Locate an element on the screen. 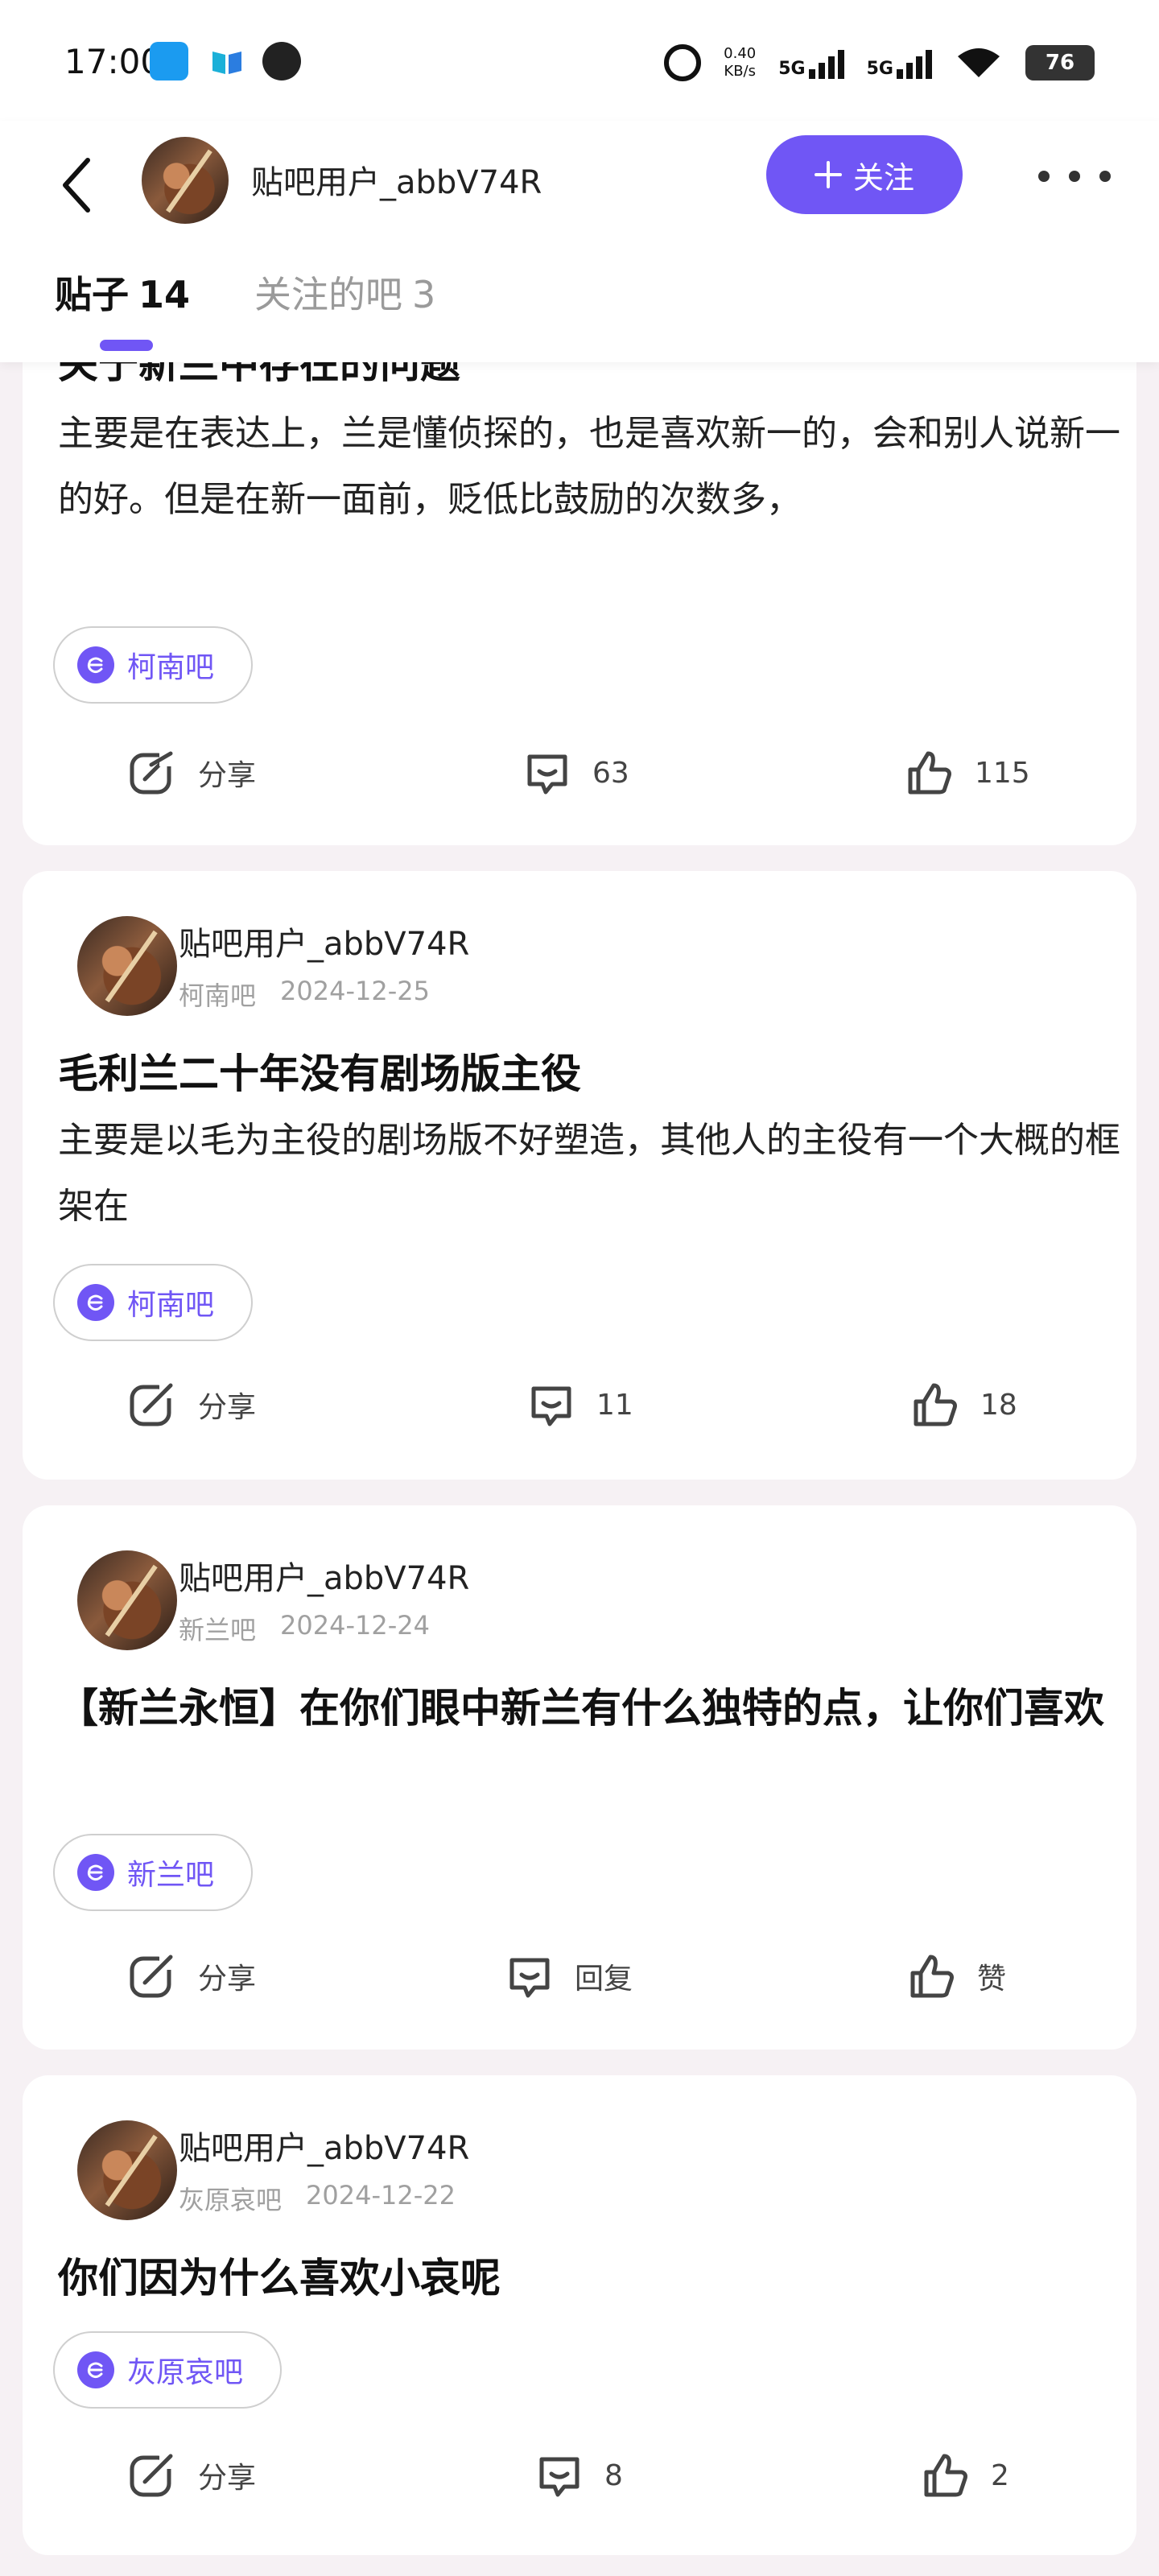 This screenshot has width=1159, height=2576. tab-posts: 贴子 14 is located at coordinates (122, 292).